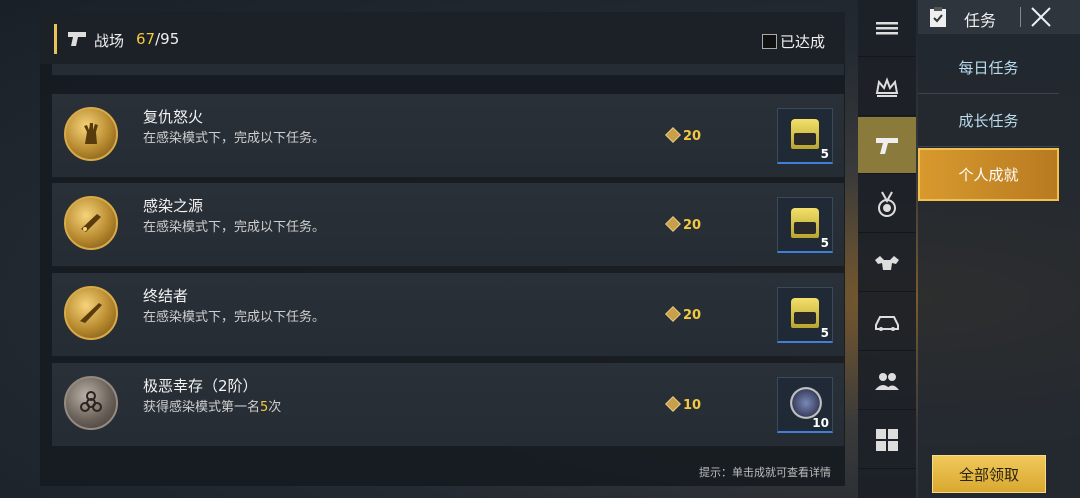  What do you see at coordinates (1041, 17) in the screenshot?
I see `close-icon` at bounding box center [1041, 17].